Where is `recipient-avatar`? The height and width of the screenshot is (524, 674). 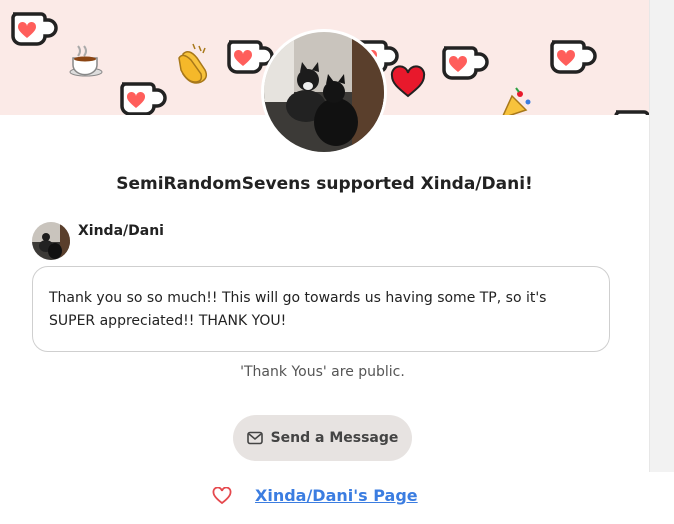 recipient-avatar is located at coordinates (324, 92).